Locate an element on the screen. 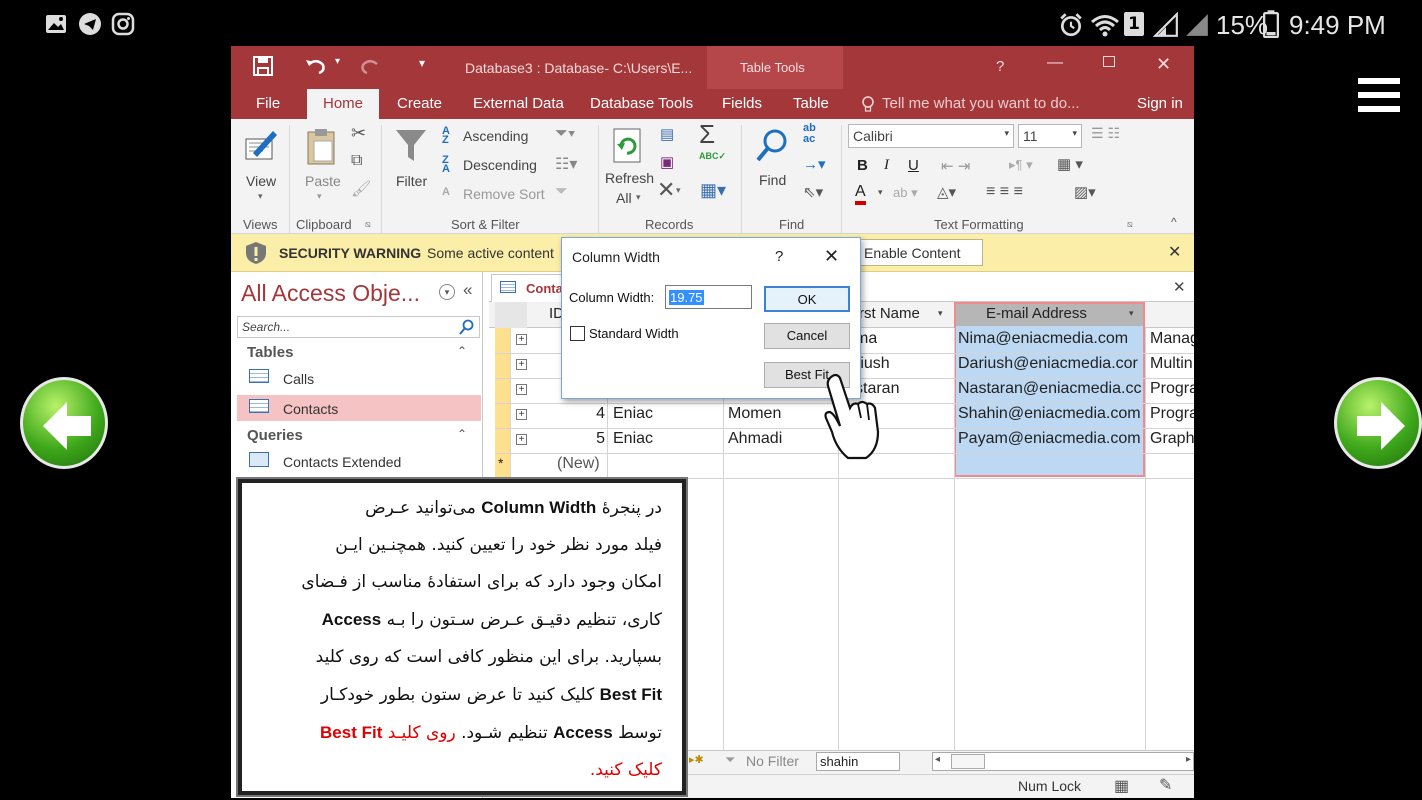 The height and width of the screenshot is (800, 1422). search-icon is located at coordinates (467, 327).